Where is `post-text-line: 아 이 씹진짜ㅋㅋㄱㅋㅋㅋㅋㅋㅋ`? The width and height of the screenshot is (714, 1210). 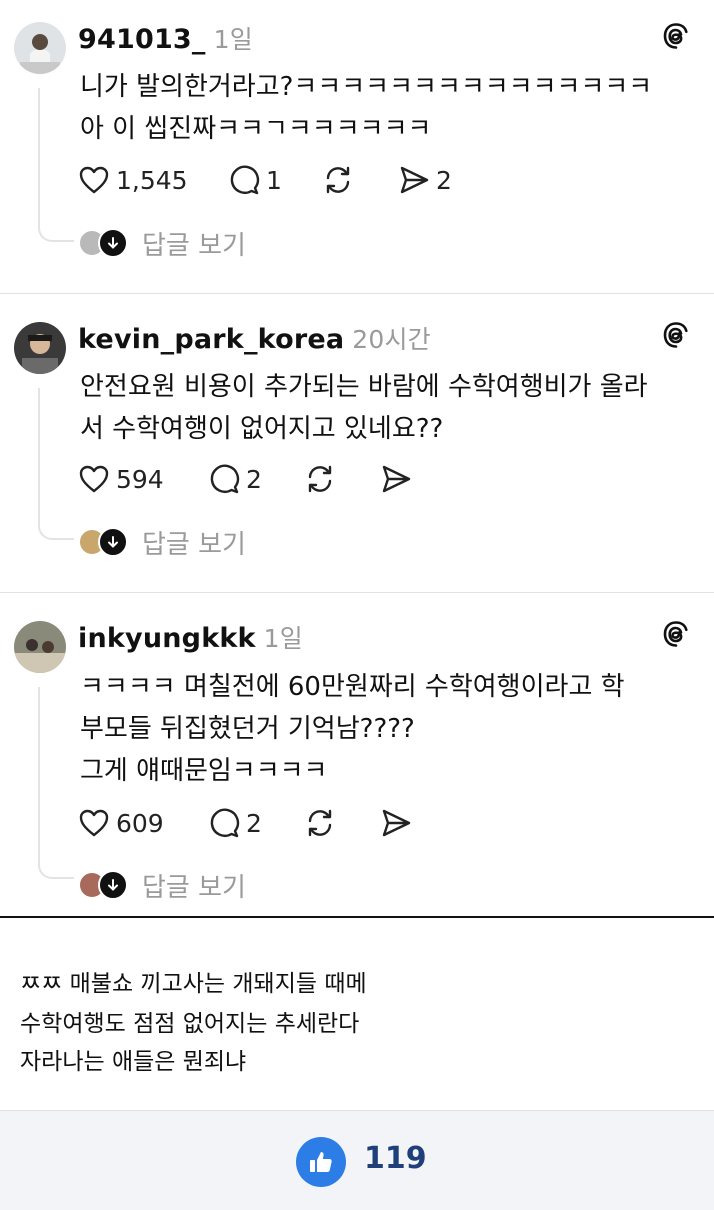 post-text-line: 아 이 씹진짜ㅋㅋㄱㅋㅋㅋㅋㅋㅋ is located at coordinates (256, 129).